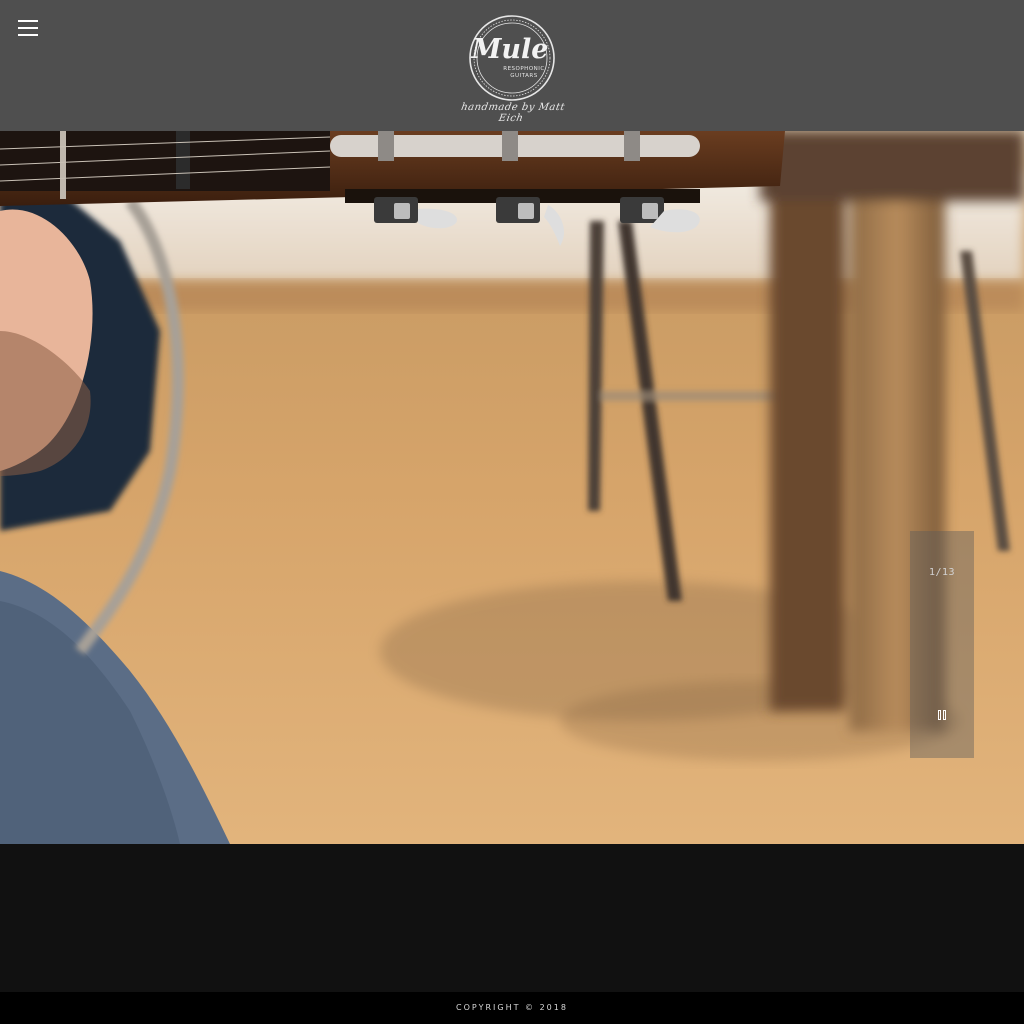  Describe the element at coordinates (942, 572) in the screenshot. I see `slide-counter: 1/13` at that location.